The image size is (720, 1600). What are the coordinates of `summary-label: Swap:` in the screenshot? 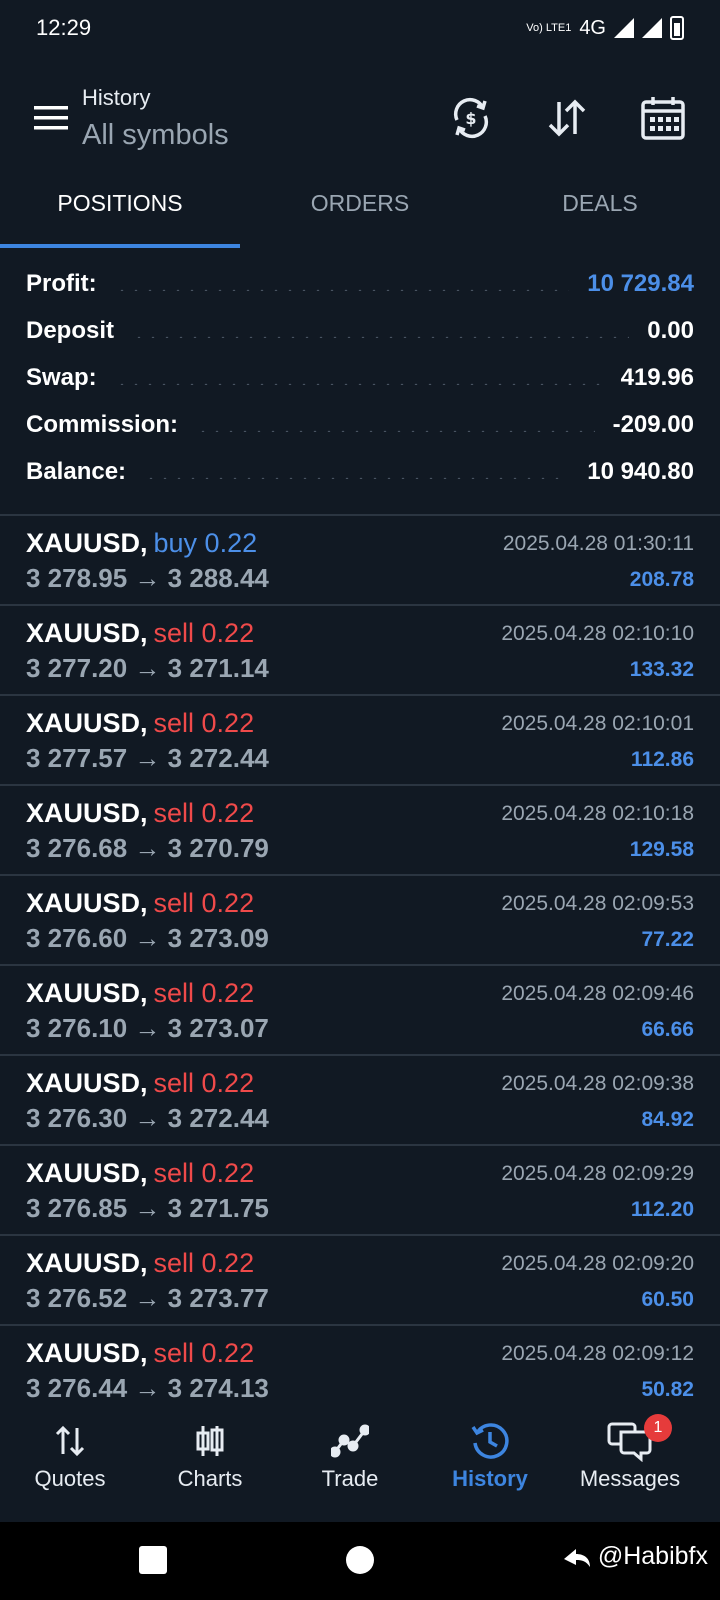 It's located at (61, 377).